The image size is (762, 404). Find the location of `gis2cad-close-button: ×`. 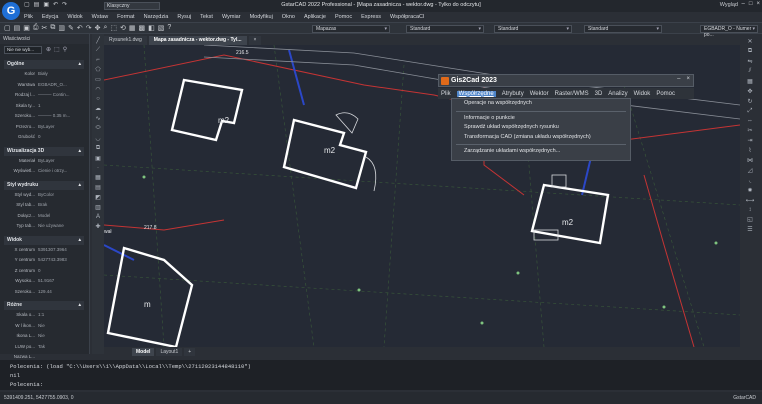

gis2cad-close-button: × is located at coordinates (688, 79).